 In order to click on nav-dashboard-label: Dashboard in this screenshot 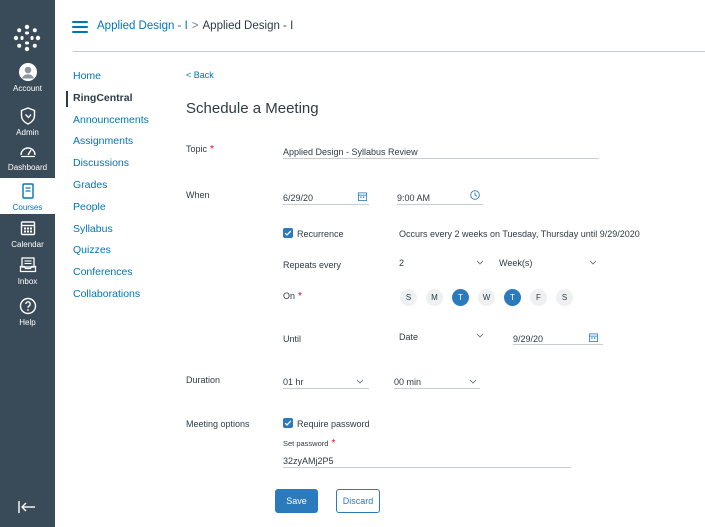, I will do `click(27, 167)`.